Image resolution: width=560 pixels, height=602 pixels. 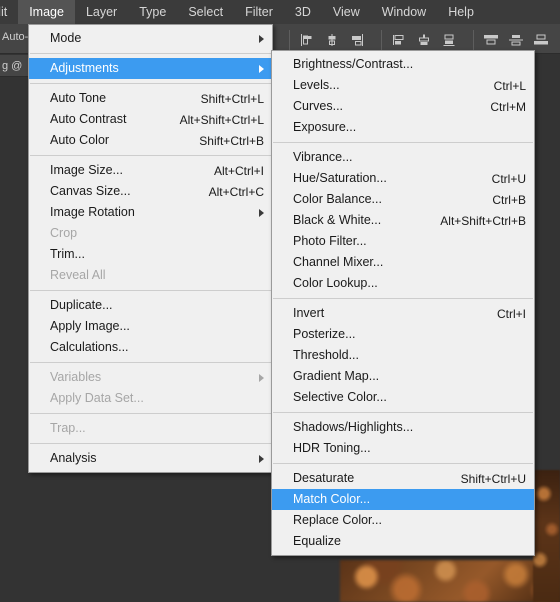 I want to click on menubar-item-window: Window, so click(x=404, y=12).